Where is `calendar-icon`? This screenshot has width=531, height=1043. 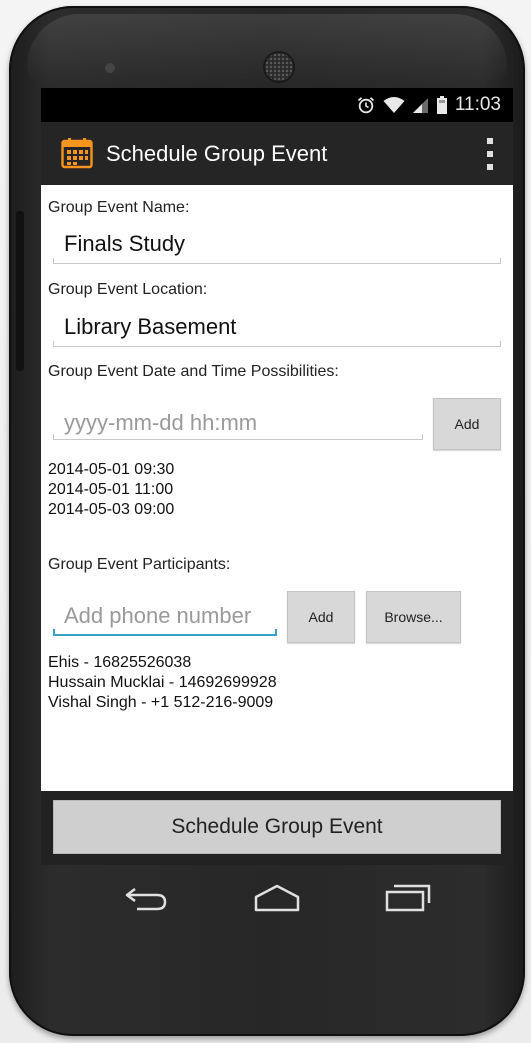 calendar-icon is located at coordinates (77, 153).